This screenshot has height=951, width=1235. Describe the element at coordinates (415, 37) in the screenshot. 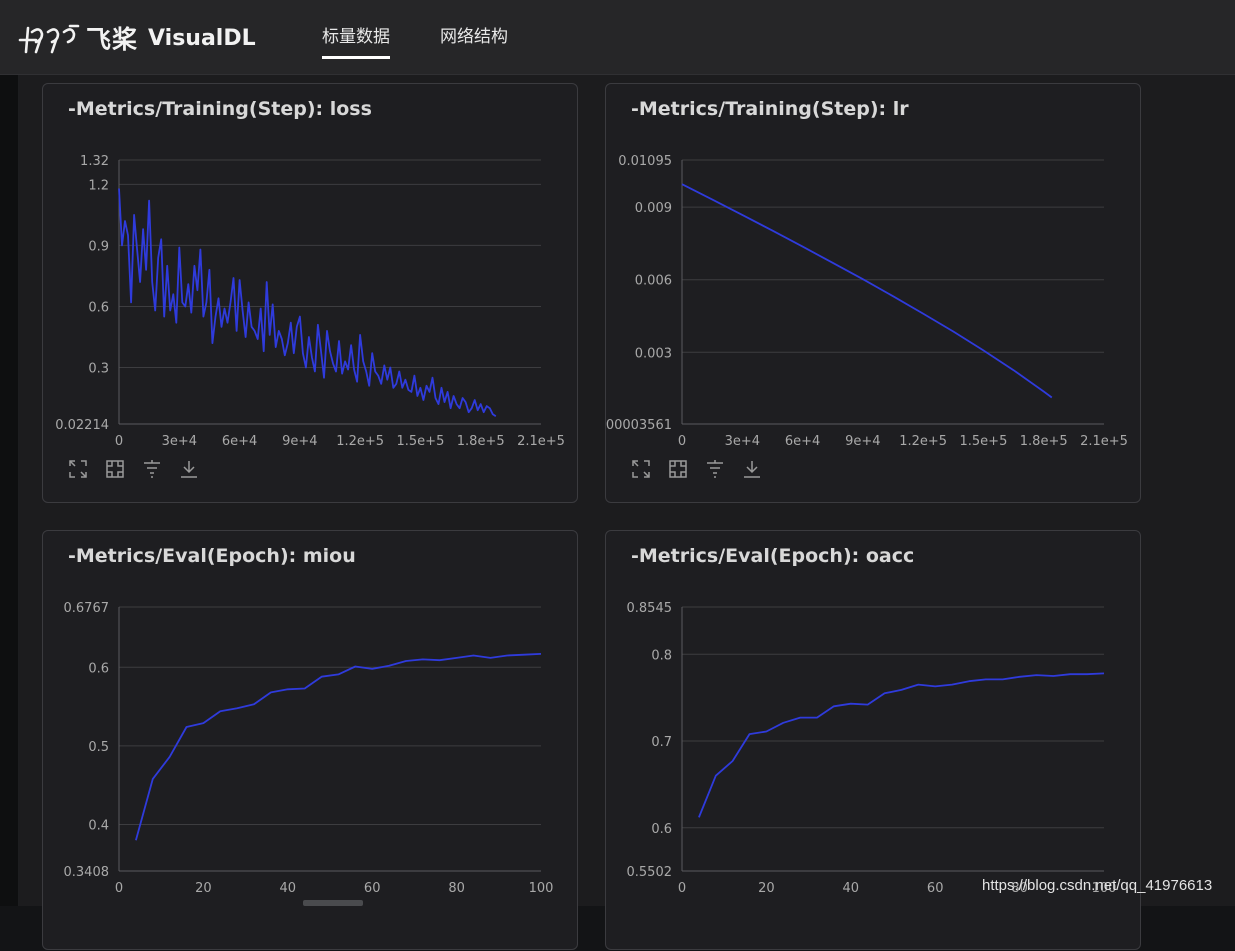

I see `main-nav: 标量数据 网络结构` at that location.